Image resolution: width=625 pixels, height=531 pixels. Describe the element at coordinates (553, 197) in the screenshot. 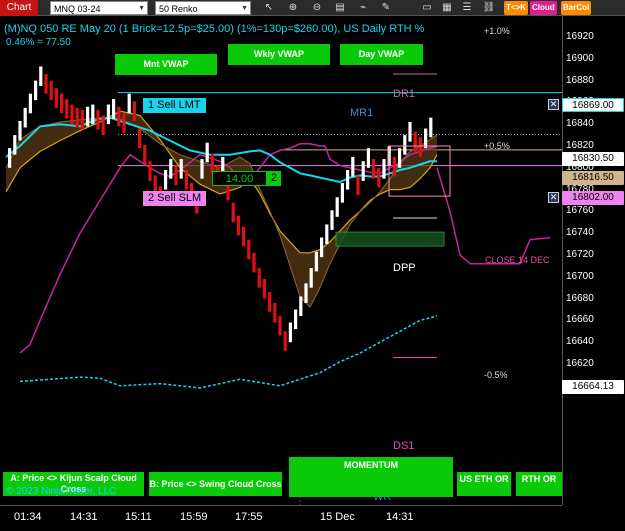

I see `cancel-sell-slm-icon: ✕` at that location.